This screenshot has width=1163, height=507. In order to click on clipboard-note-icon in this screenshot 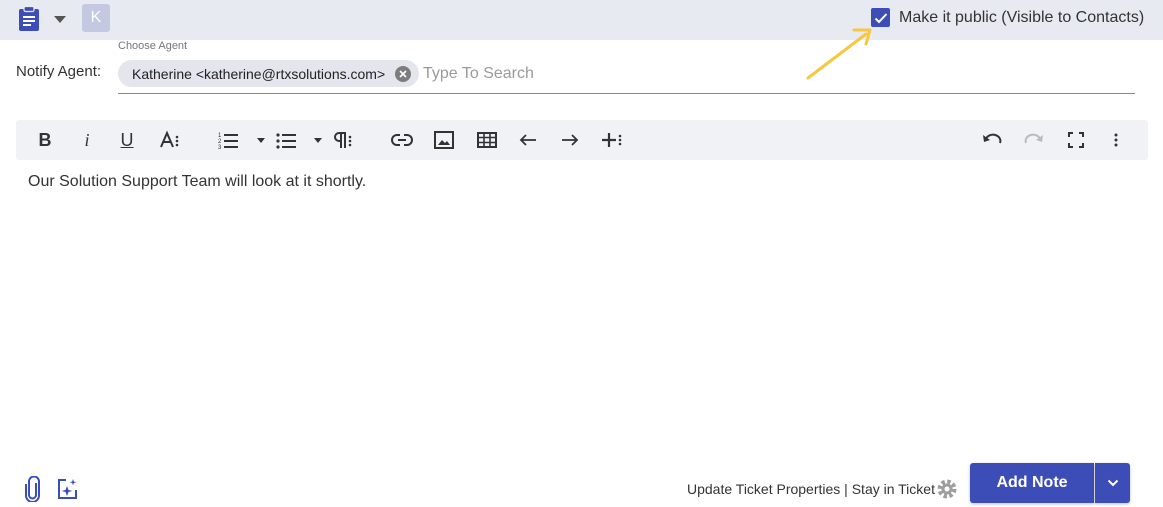, I will do `click(29, 18)`.